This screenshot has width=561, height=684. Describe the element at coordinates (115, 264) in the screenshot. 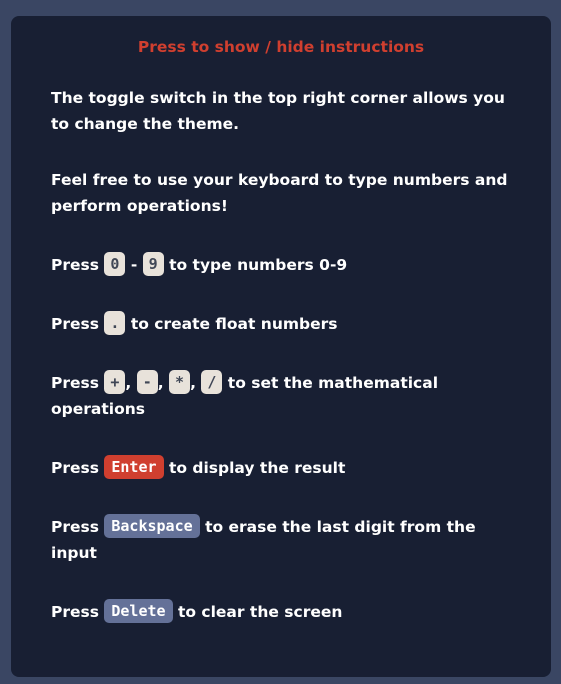

I see `key-0: 0` at that location.